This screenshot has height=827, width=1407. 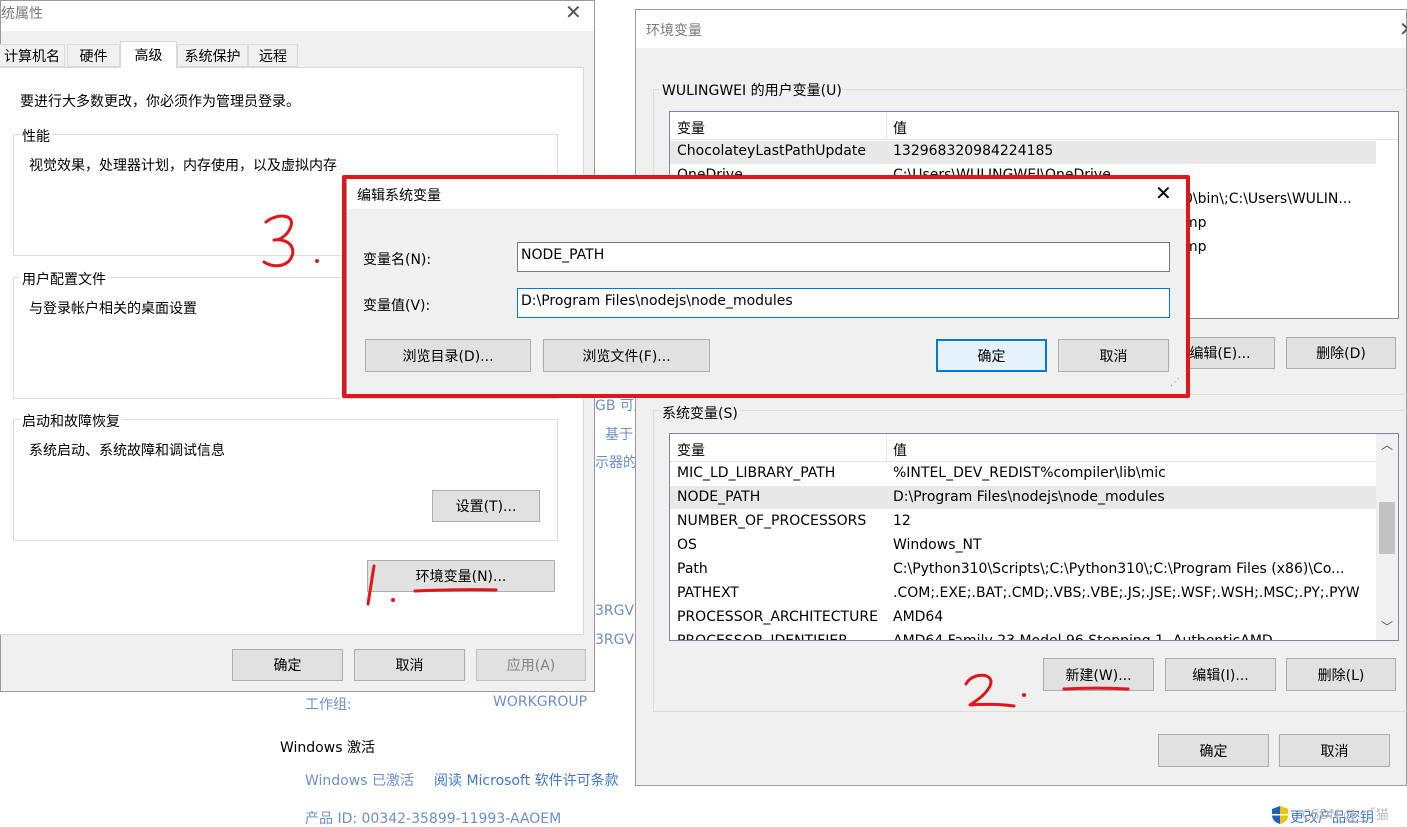 I want to click on editdlg-ok-button: 确定, so click(x=991, y=355).